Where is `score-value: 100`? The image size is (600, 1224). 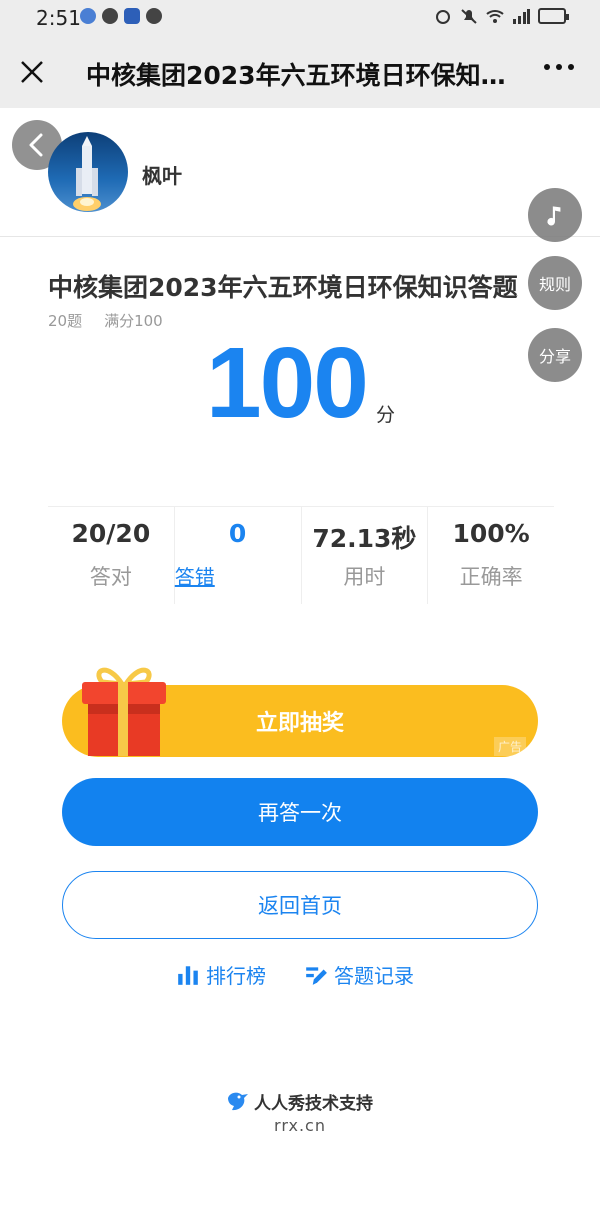 score-value: 100 is located at coordinates (287, 383).